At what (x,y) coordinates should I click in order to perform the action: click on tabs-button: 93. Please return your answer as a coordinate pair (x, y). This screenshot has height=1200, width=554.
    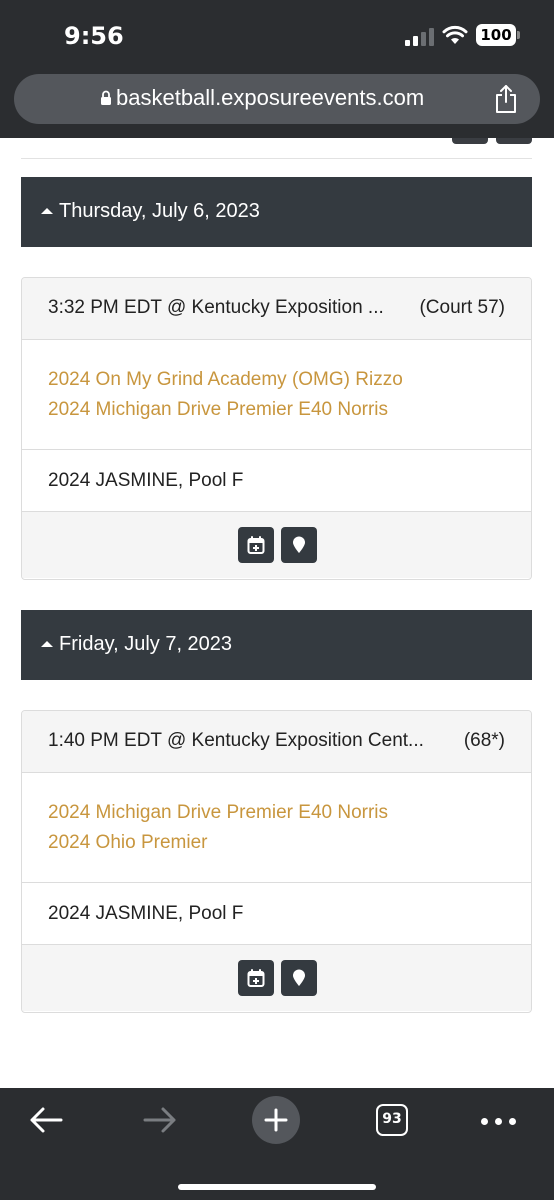
    Looking at the image, I should click on (392, 1120).